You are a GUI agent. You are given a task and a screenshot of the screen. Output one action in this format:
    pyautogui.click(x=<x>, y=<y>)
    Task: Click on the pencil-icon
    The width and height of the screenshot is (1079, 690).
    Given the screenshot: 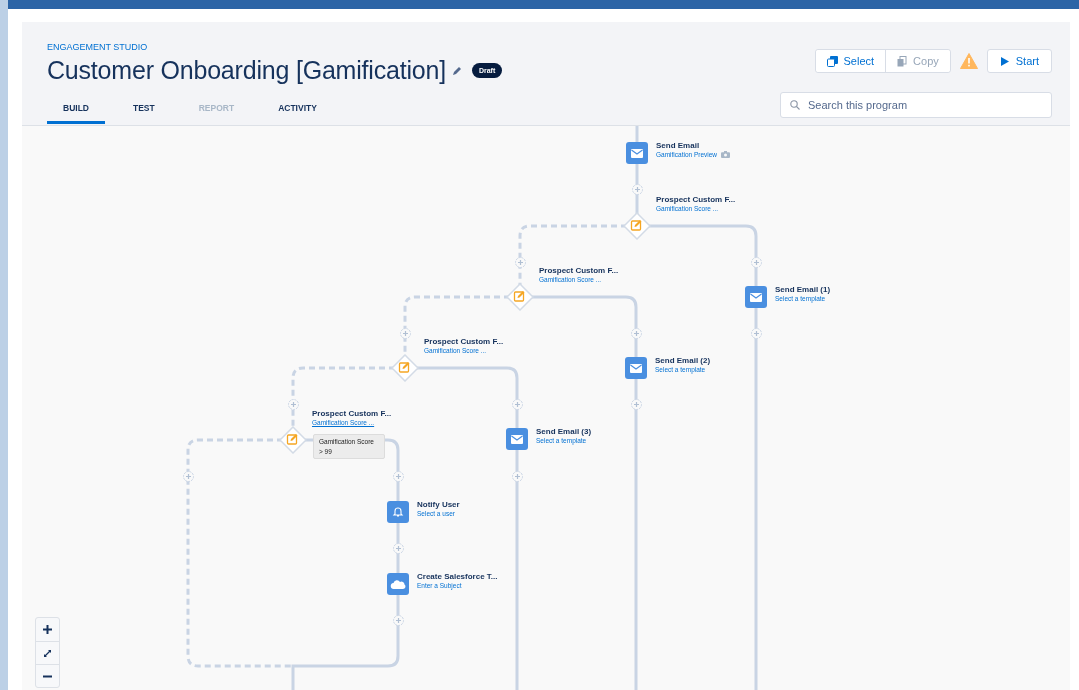 What is the action you would take?
    pyautogui.click(x=456, y=70)
    